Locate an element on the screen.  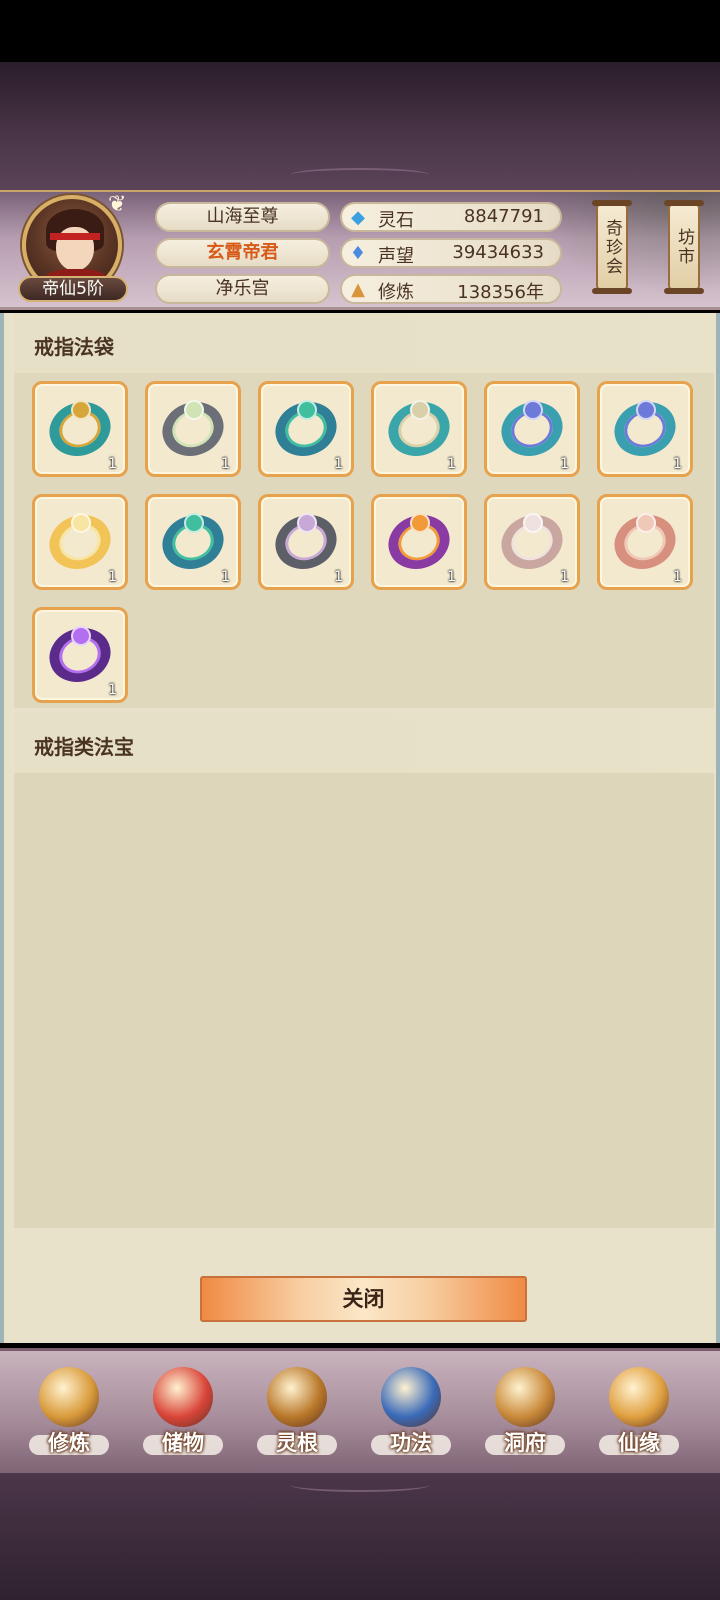
stat-value: 8847791 is located at coordinates (503, 216).